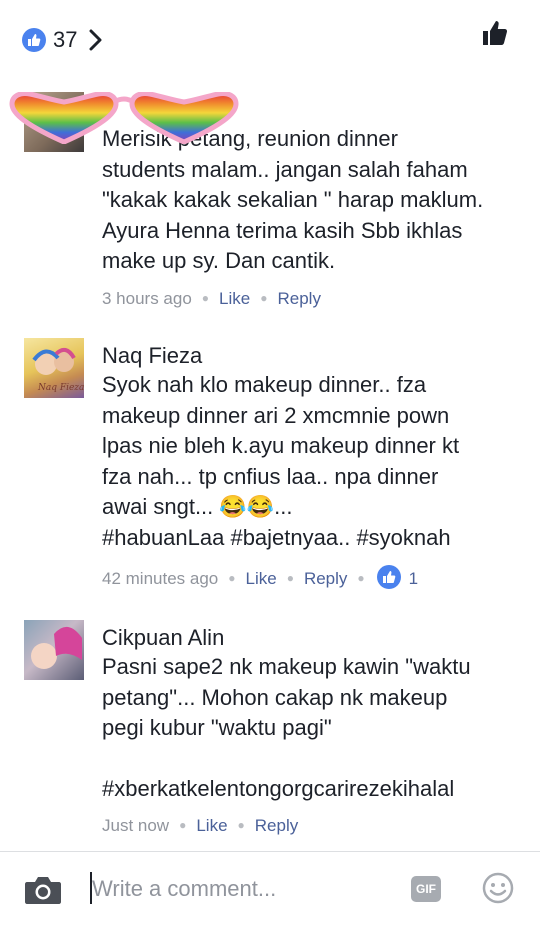  What do you see at coordinates (124, 118) in the screenshot?
I see `heart-glasses-sticker` at bounding box center [124, 118].